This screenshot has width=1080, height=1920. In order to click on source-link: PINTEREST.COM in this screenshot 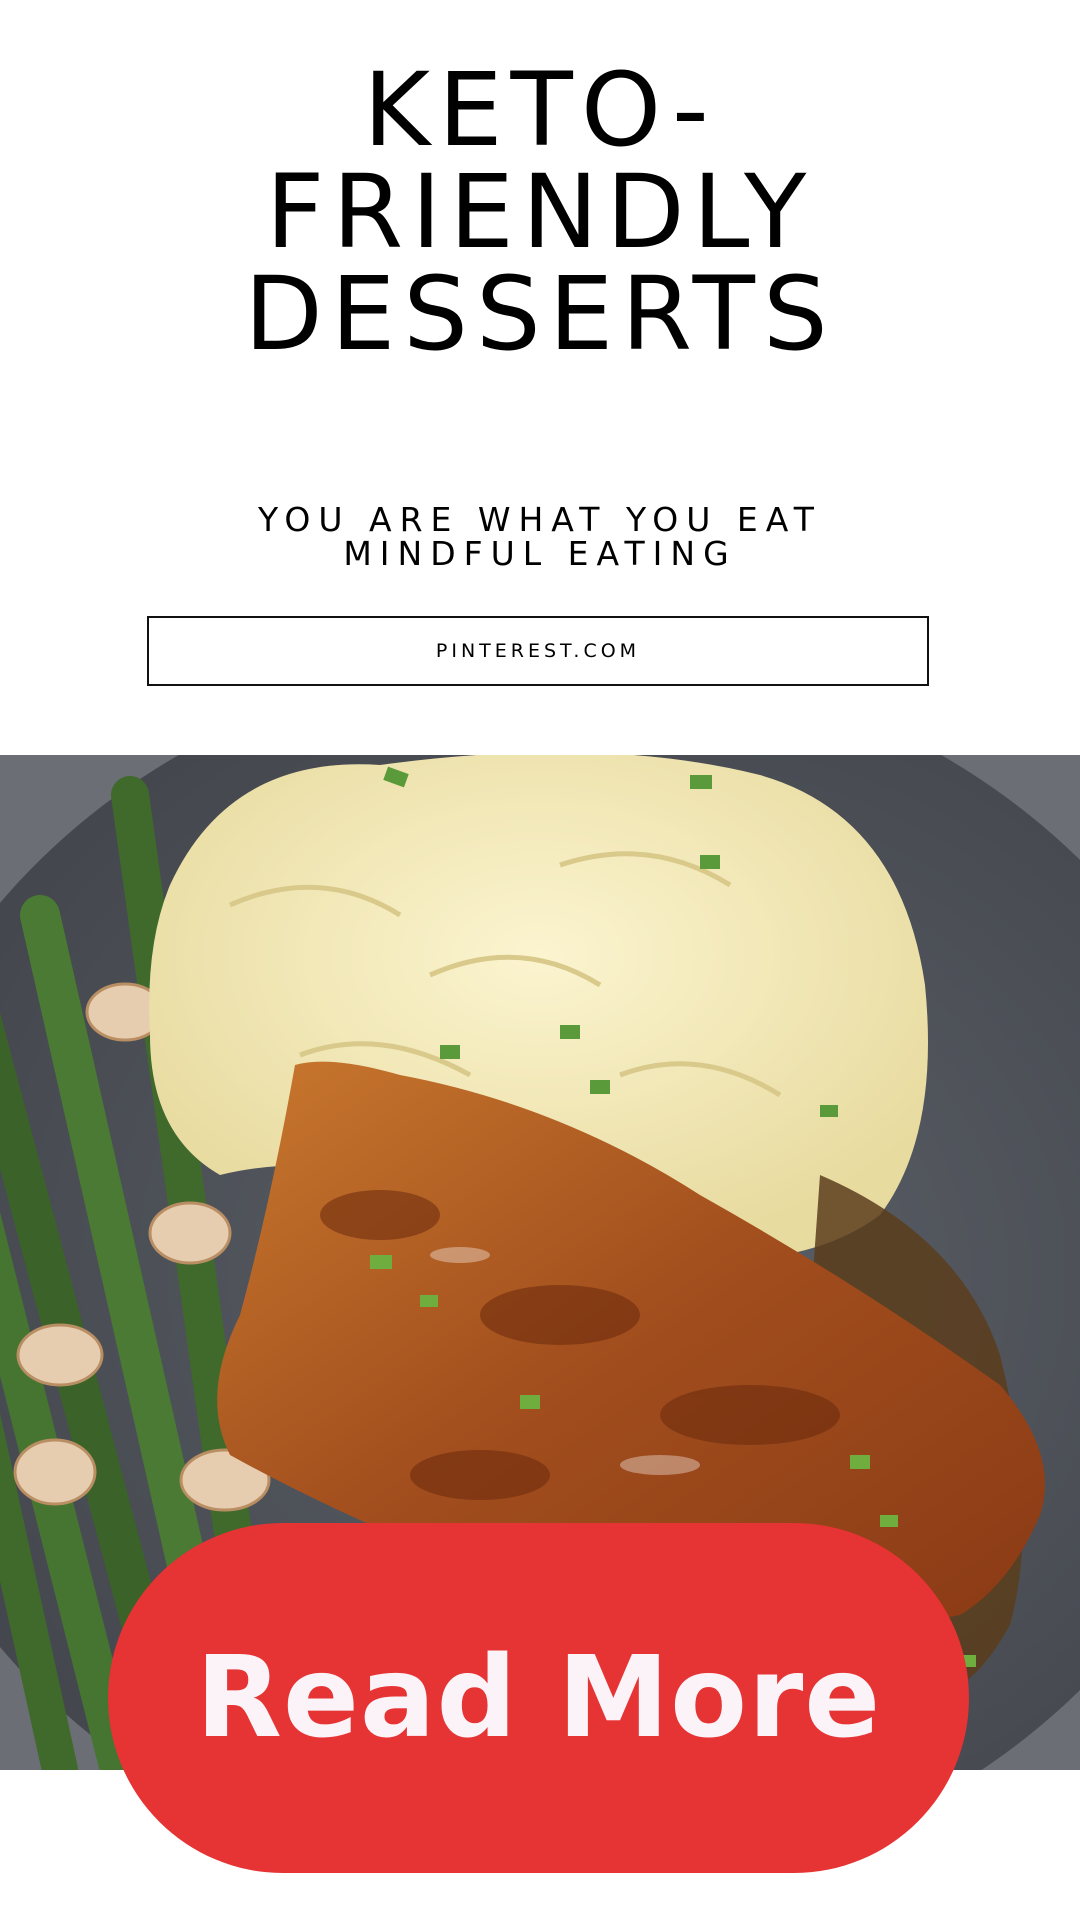, I will do `click(538, 651)`.